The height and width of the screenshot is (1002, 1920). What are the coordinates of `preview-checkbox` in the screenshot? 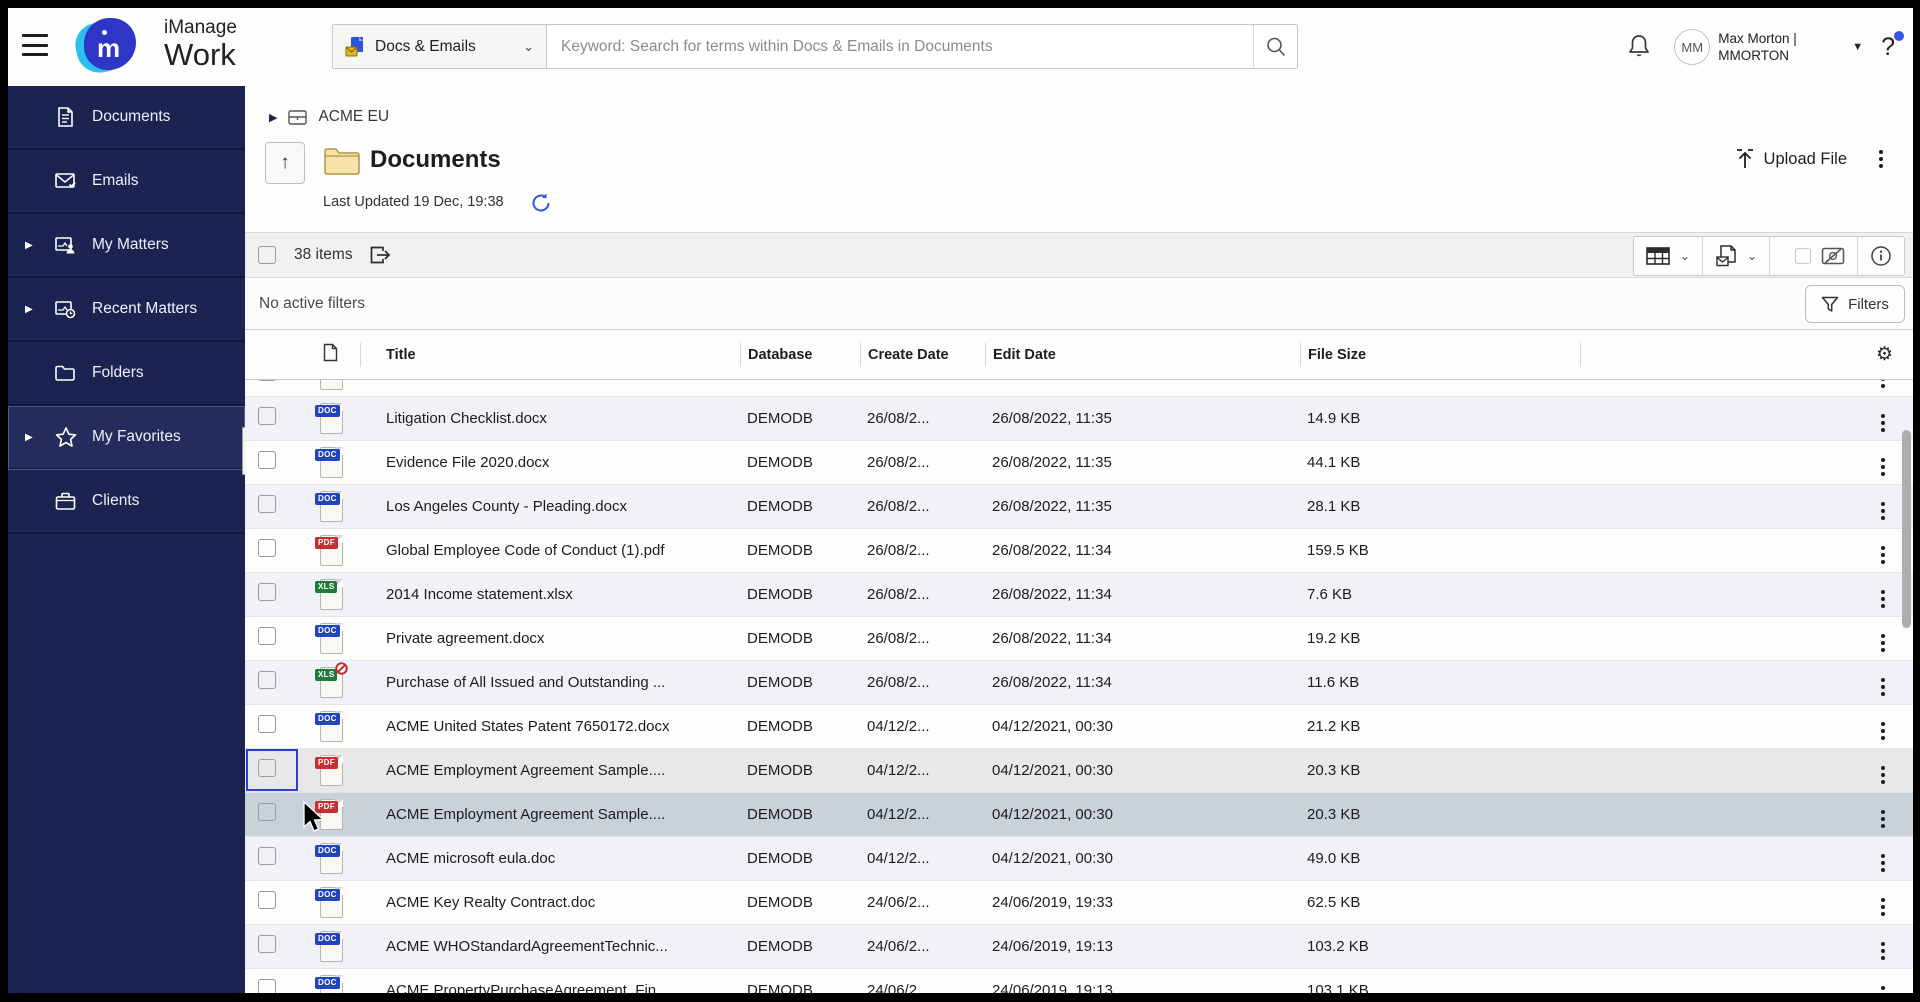 It's located at (1803, 256).